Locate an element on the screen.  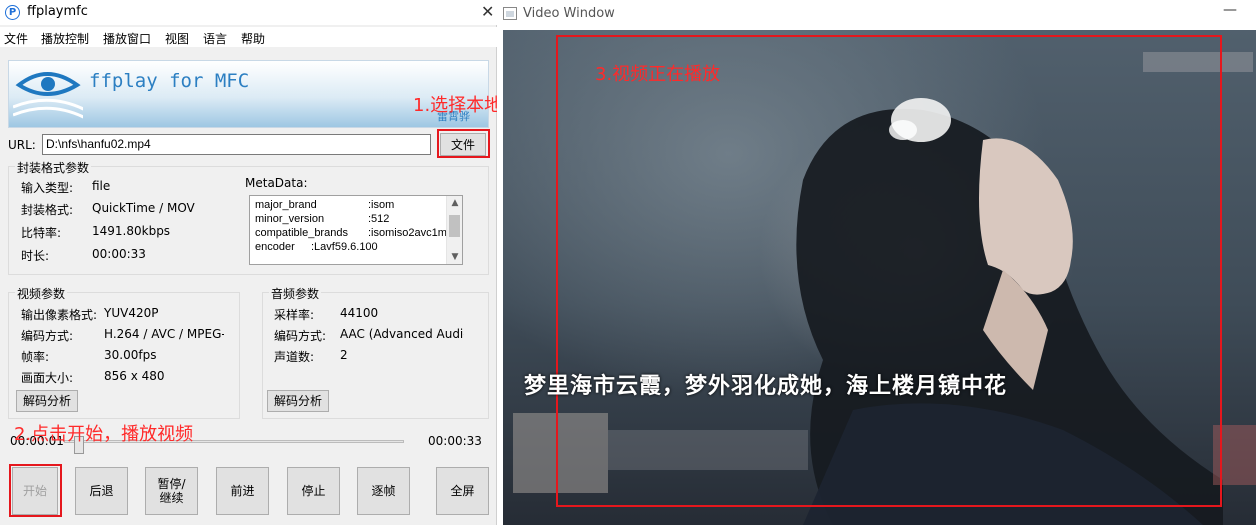
metadata-key: major_brand is located at coordinates (286, 205).